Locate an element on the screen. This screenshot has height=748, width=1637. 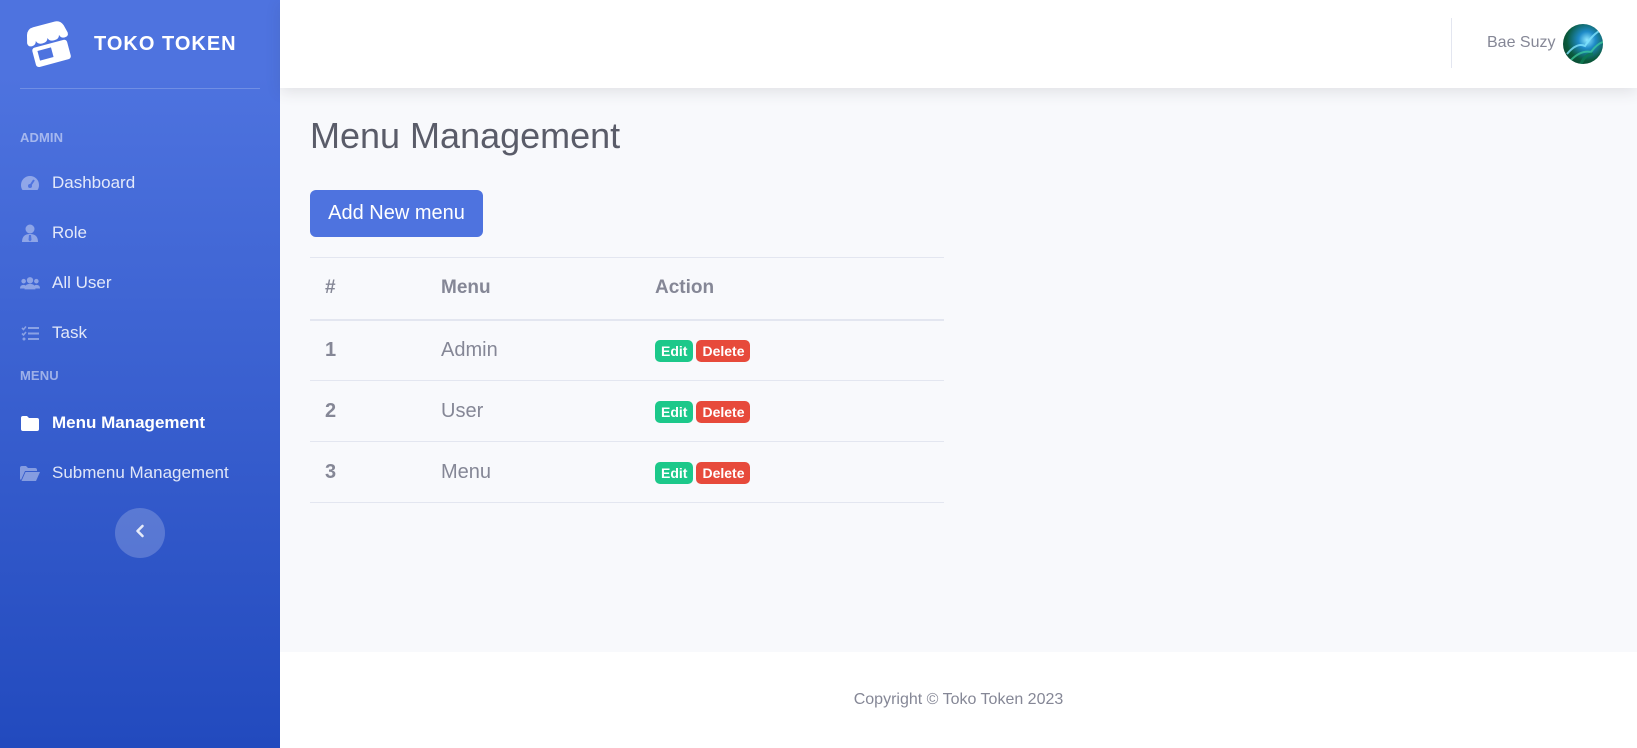
chevron-left-icon is located at coordinates (140, 533).